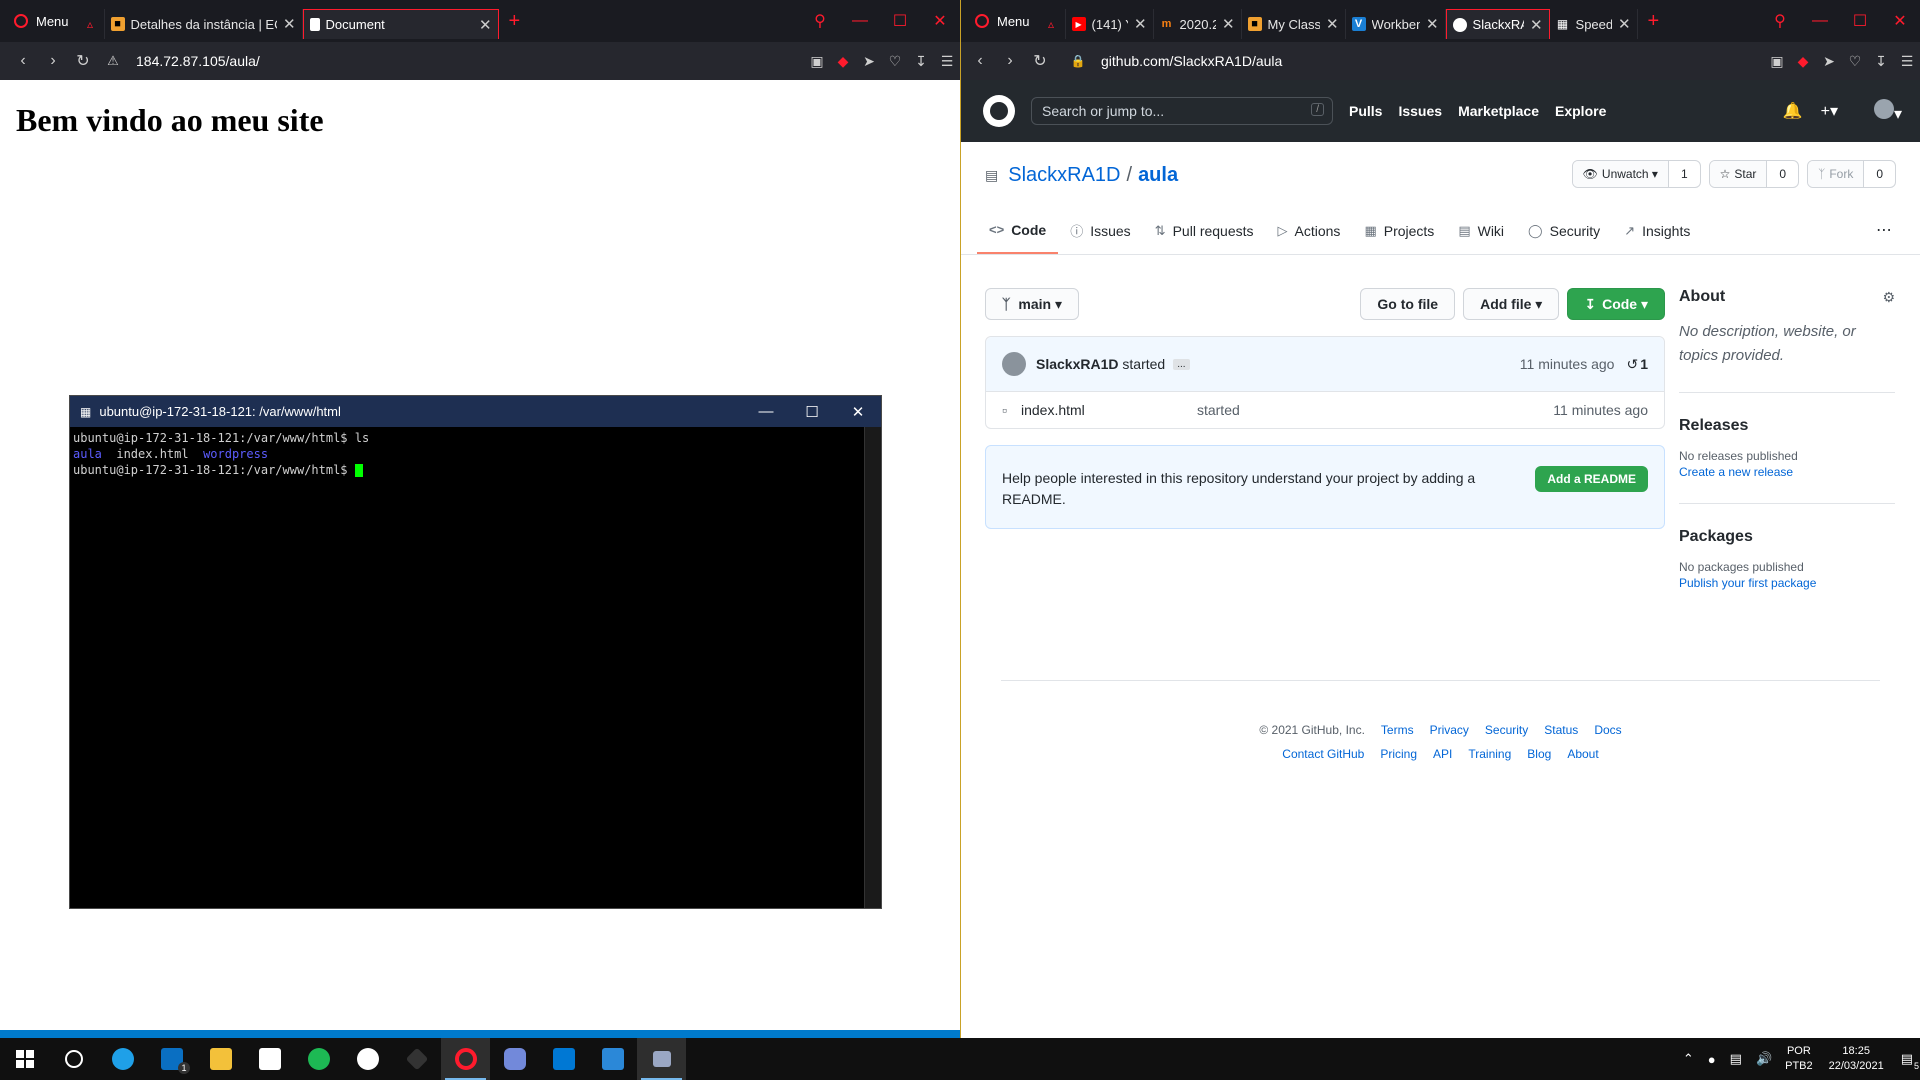 The height and width of the screenshot is (1080, 1920). Describe the element at coordinates (1449, 730) in the screenshot. I see `footer-link-privacy: Privacy` at that location.